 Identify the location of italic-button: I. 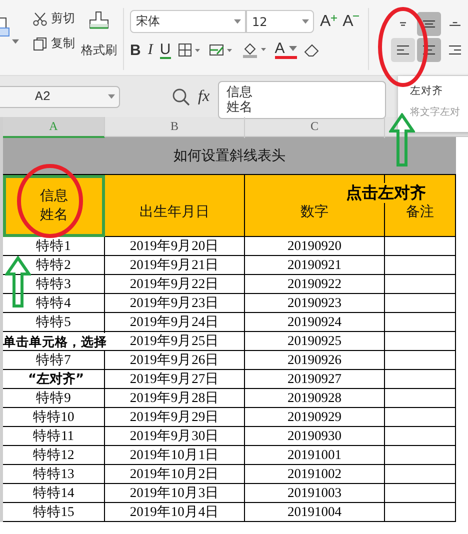
(150, 50).